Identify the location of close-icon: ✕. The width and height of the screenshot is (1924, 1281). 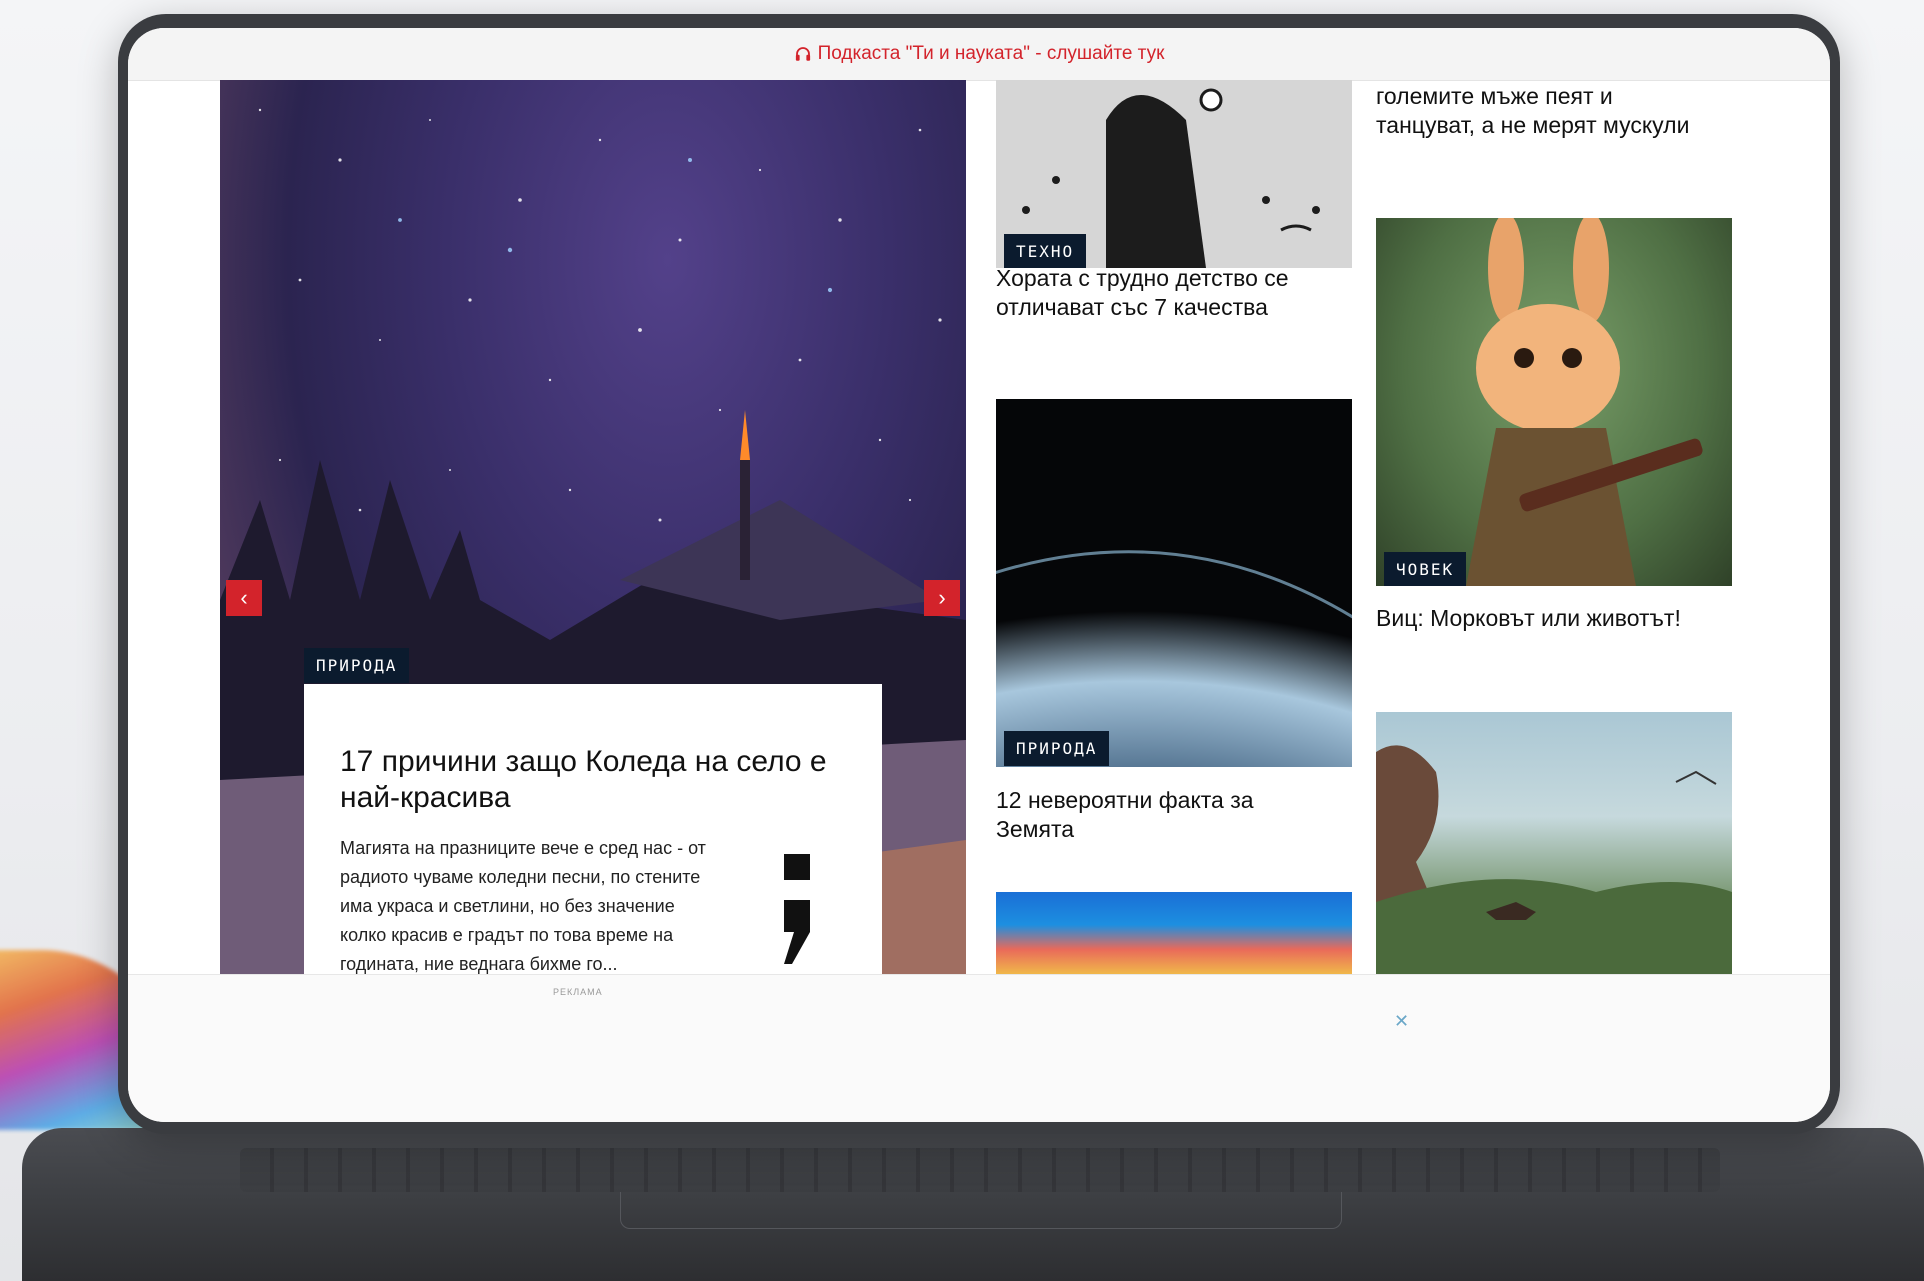
(1401, 1021).